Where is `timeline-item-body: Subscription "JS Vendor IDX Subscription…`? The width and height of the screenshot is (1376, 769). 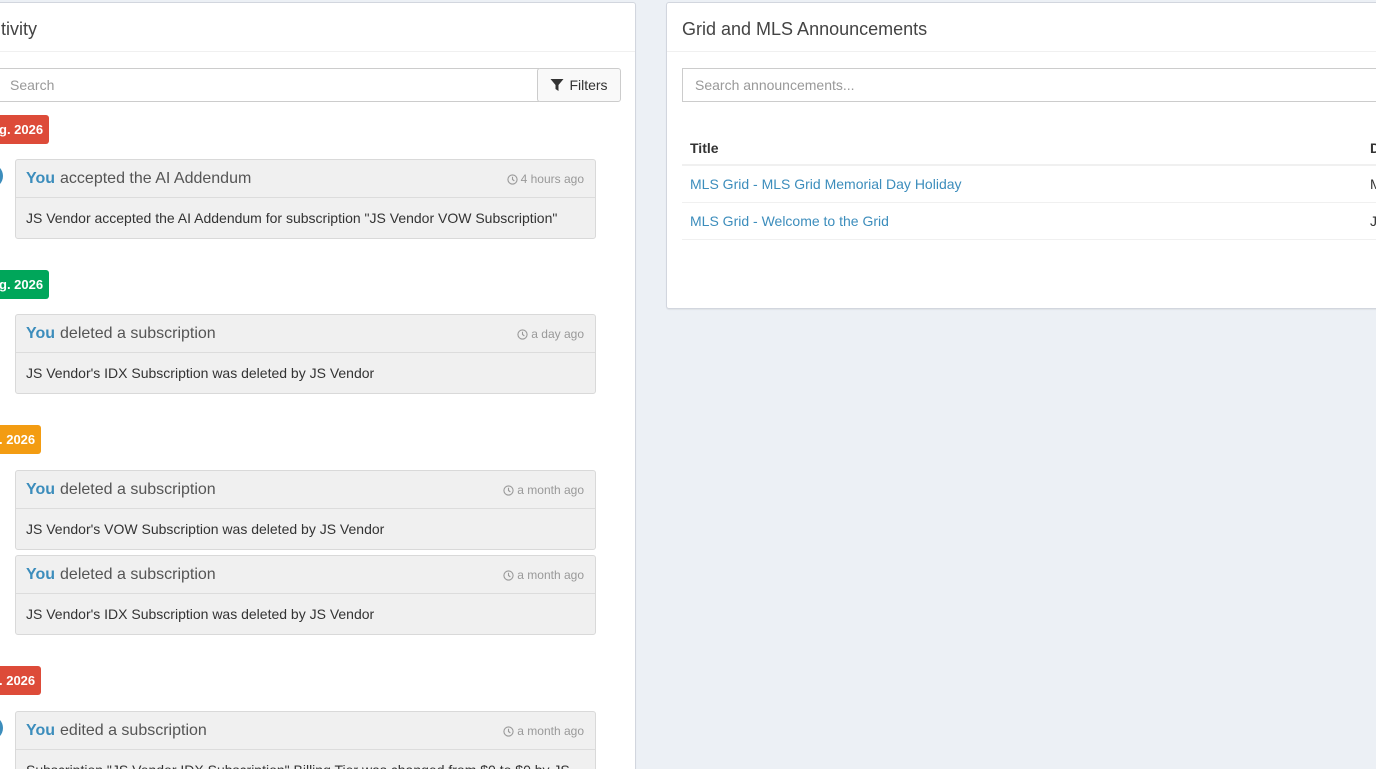
timeline-item-body: Subscription "JS Vendor IDX Subscription… is located at coordinates (305, 759).